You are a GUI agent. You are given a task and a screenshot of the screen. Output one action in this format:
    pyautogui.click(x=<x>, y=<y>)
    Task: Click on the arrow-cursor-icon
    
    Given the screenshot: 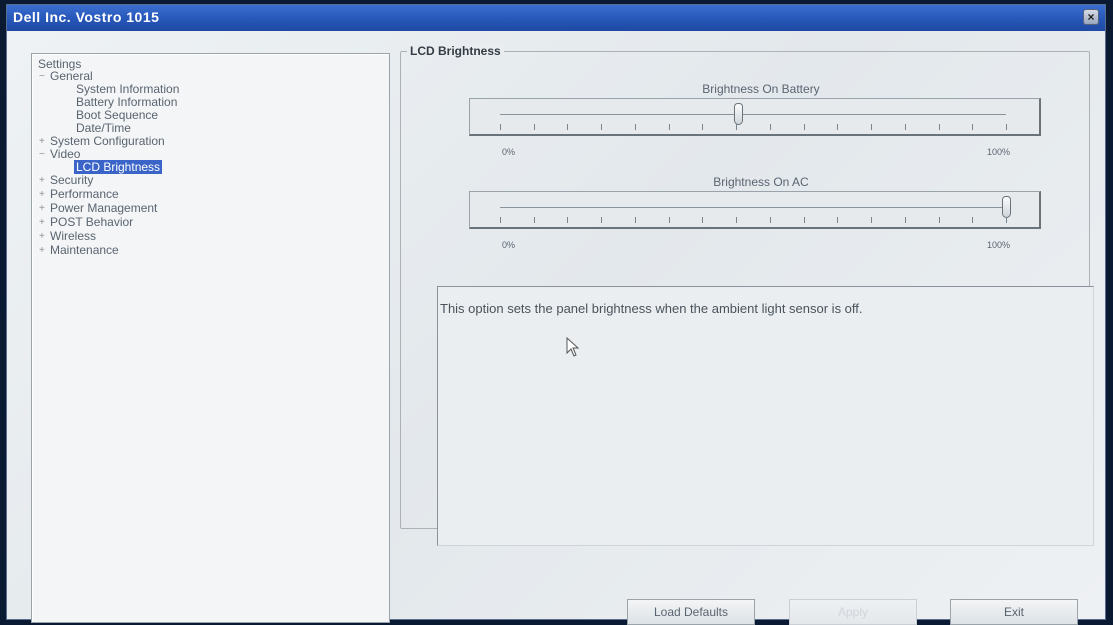 What is the action you would take?
    pyautogui.click(x=573, y=347)
    